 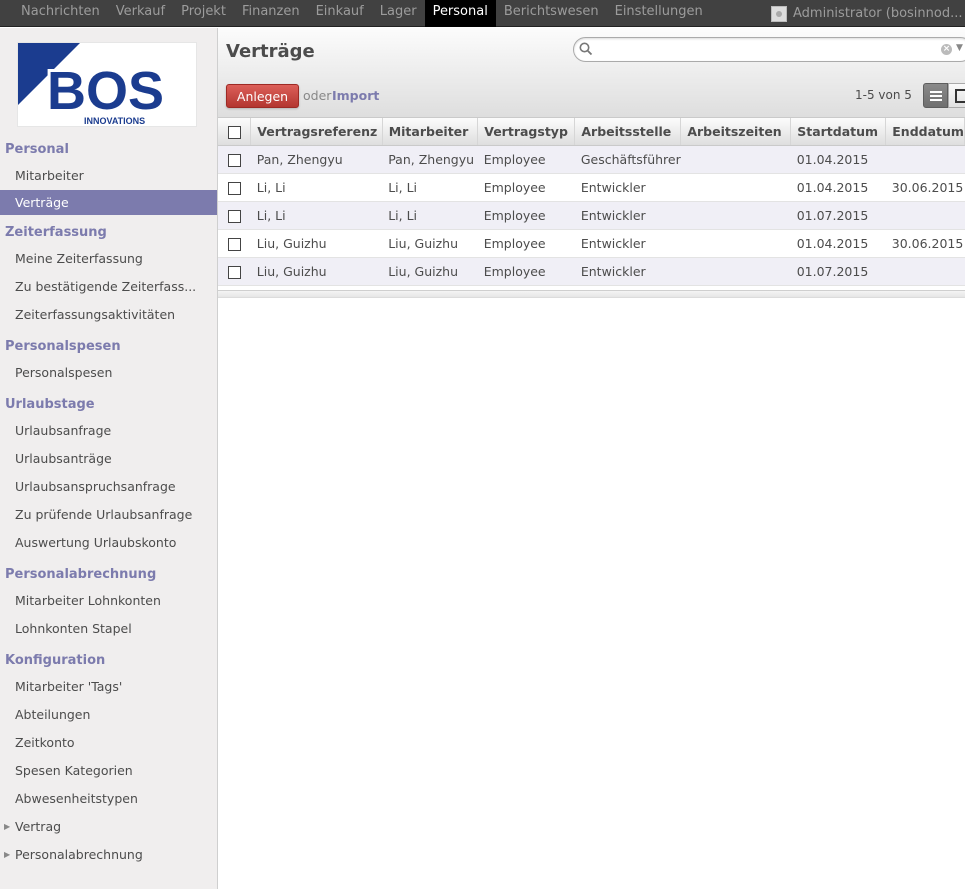 I want to click on column-header-mitarbeiter: Mitarbeiter, so click(x=430, y=132).